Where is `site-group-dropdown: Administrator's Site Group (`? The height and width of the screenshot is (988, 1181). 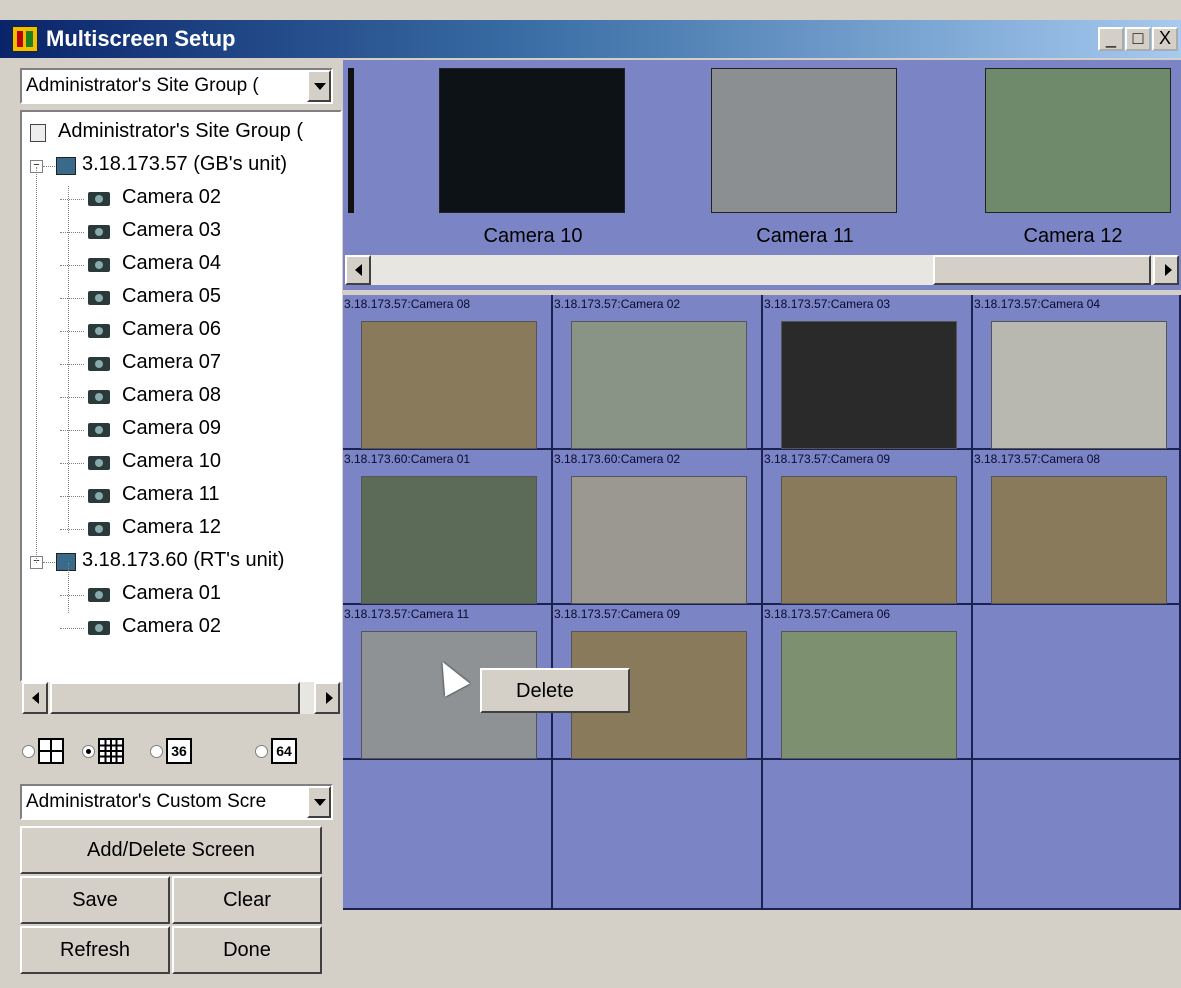
site-group-dropdown: Administrator's Site Group ( is located at coordinates (176, 86).